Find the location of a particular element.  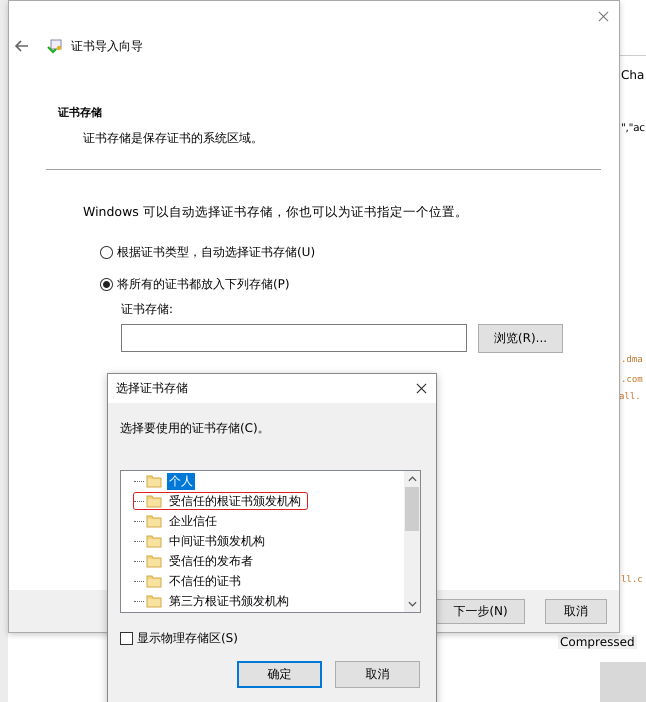

window-title: 证书导入向导 is located at coordinates (107, 46).